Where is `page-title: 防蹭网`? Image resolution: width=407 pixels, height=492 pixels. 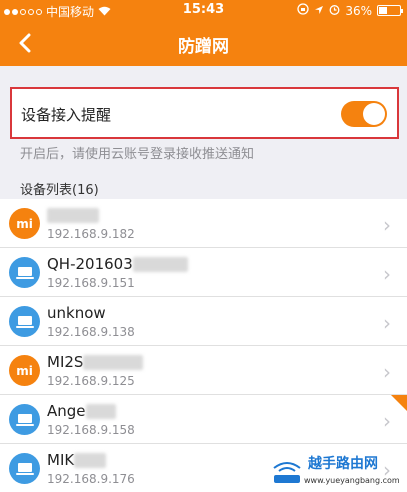 page-title: 防蹭网 is located at coordinates (203, 47).